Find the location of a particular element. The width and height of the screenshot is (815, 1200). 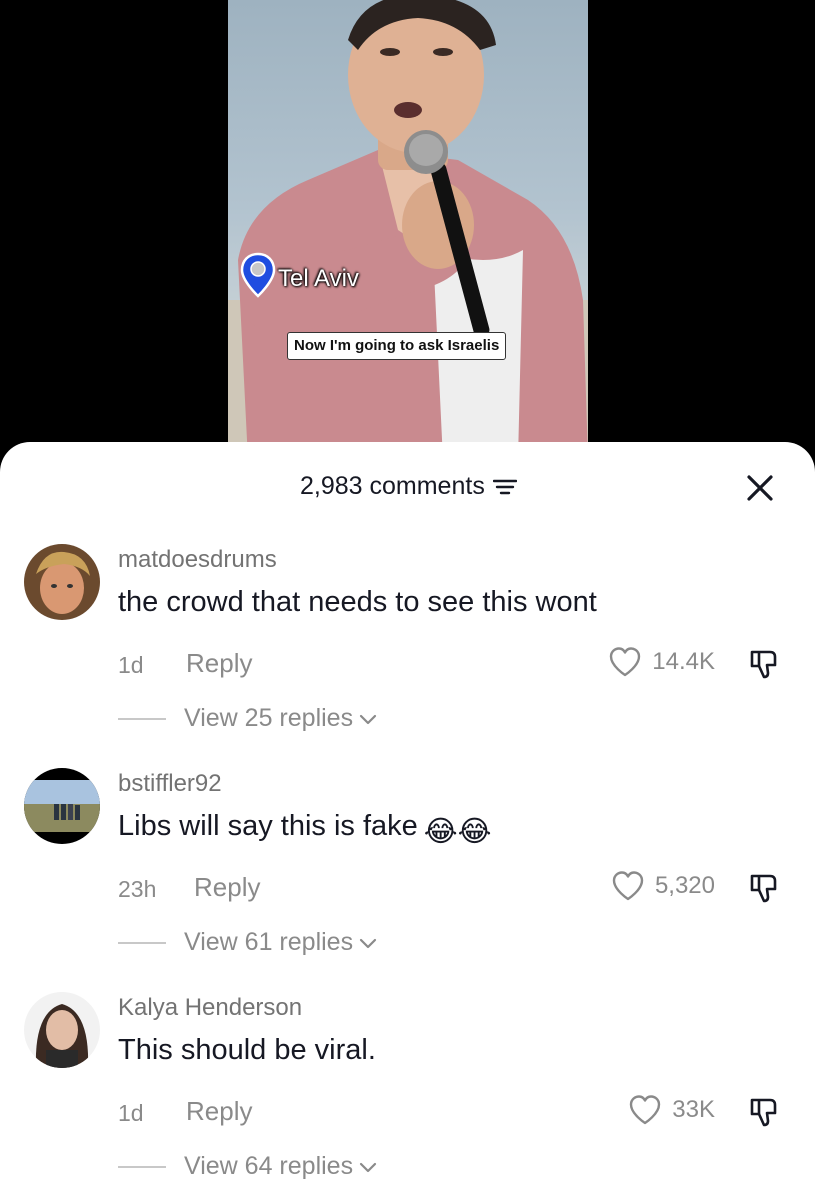

like-count: 33K is located at coordinates (693, 1109).